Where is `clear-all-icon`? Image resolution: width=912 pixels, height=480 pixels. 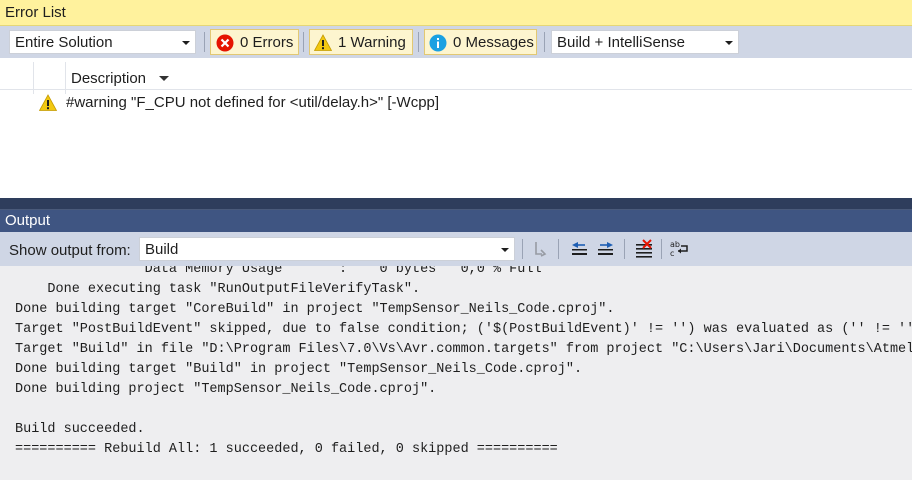 clear-all-icon is located at coordinates (644, 249).